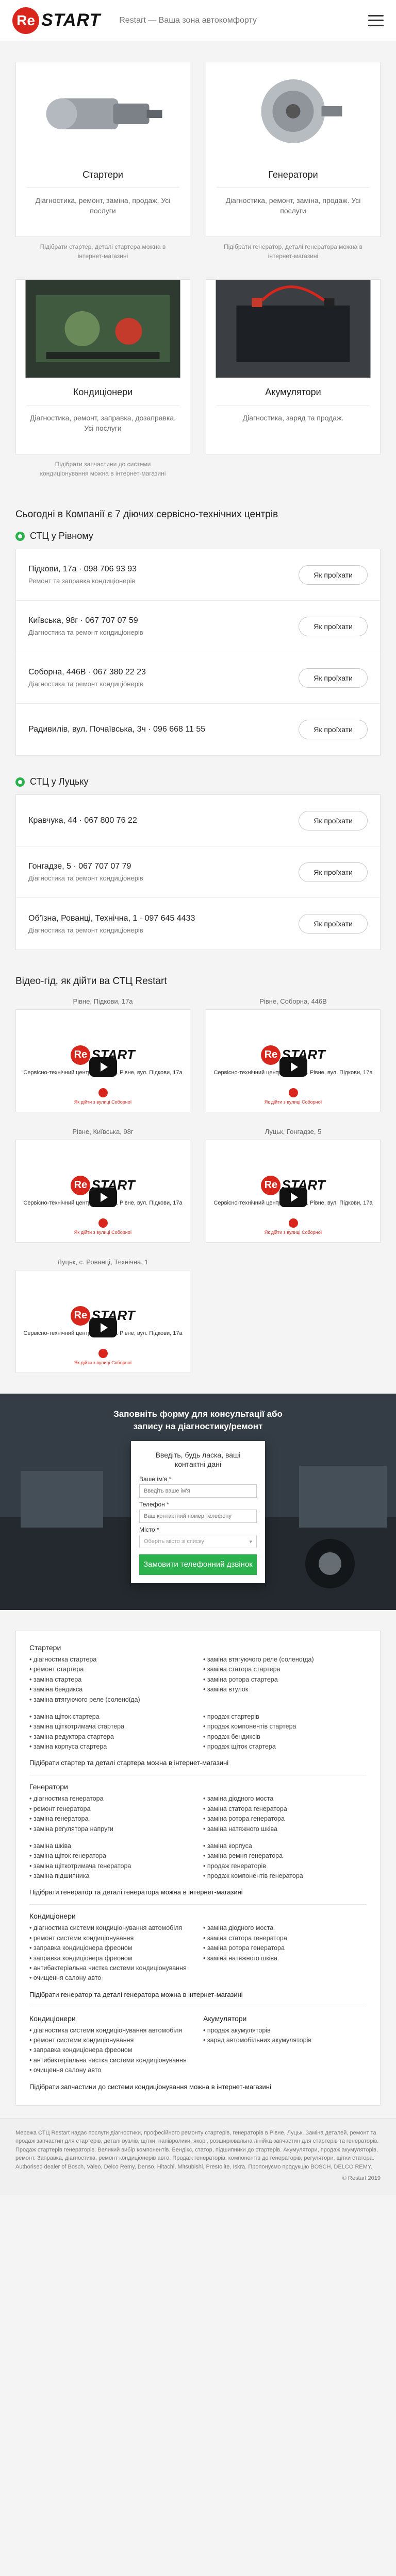  What do you see at coordinates (198, 540) in the screenshot?
I see `city-rivne: СТЦ у Рівному` at bounding box center [198, 540].